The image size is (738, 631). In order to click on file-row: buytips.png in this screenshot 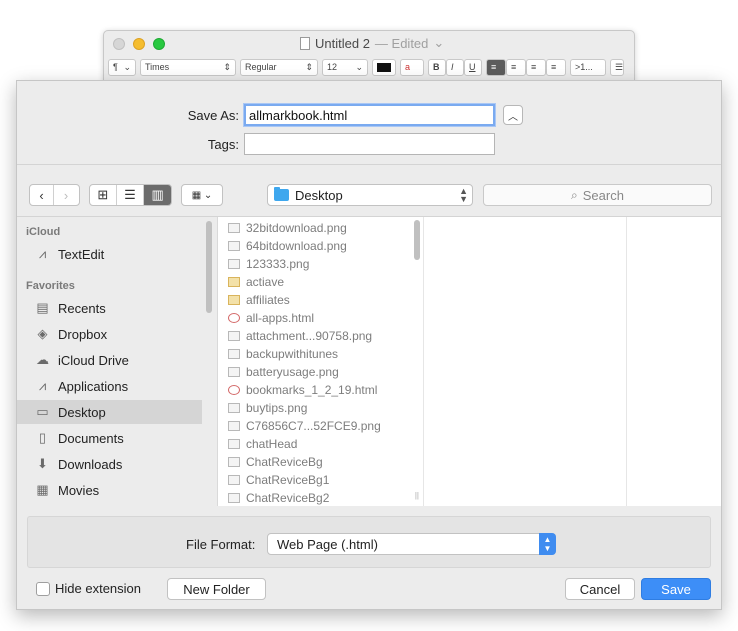, I will do `click(321, 408)`.